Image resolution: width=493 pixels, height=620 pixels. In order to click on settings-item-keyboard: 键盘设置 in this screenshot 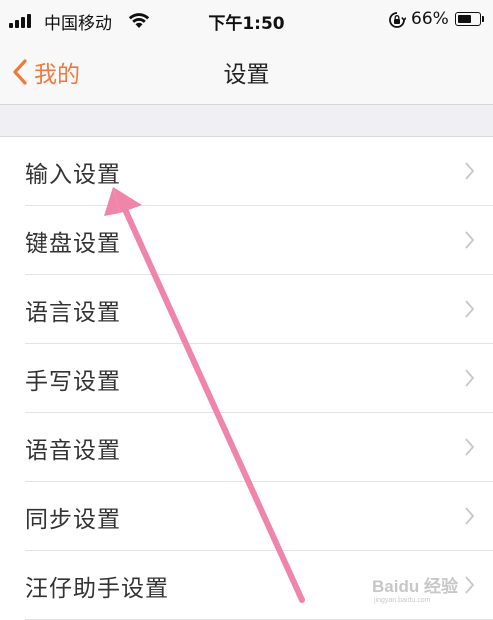, I will do `click(246, 240)`.